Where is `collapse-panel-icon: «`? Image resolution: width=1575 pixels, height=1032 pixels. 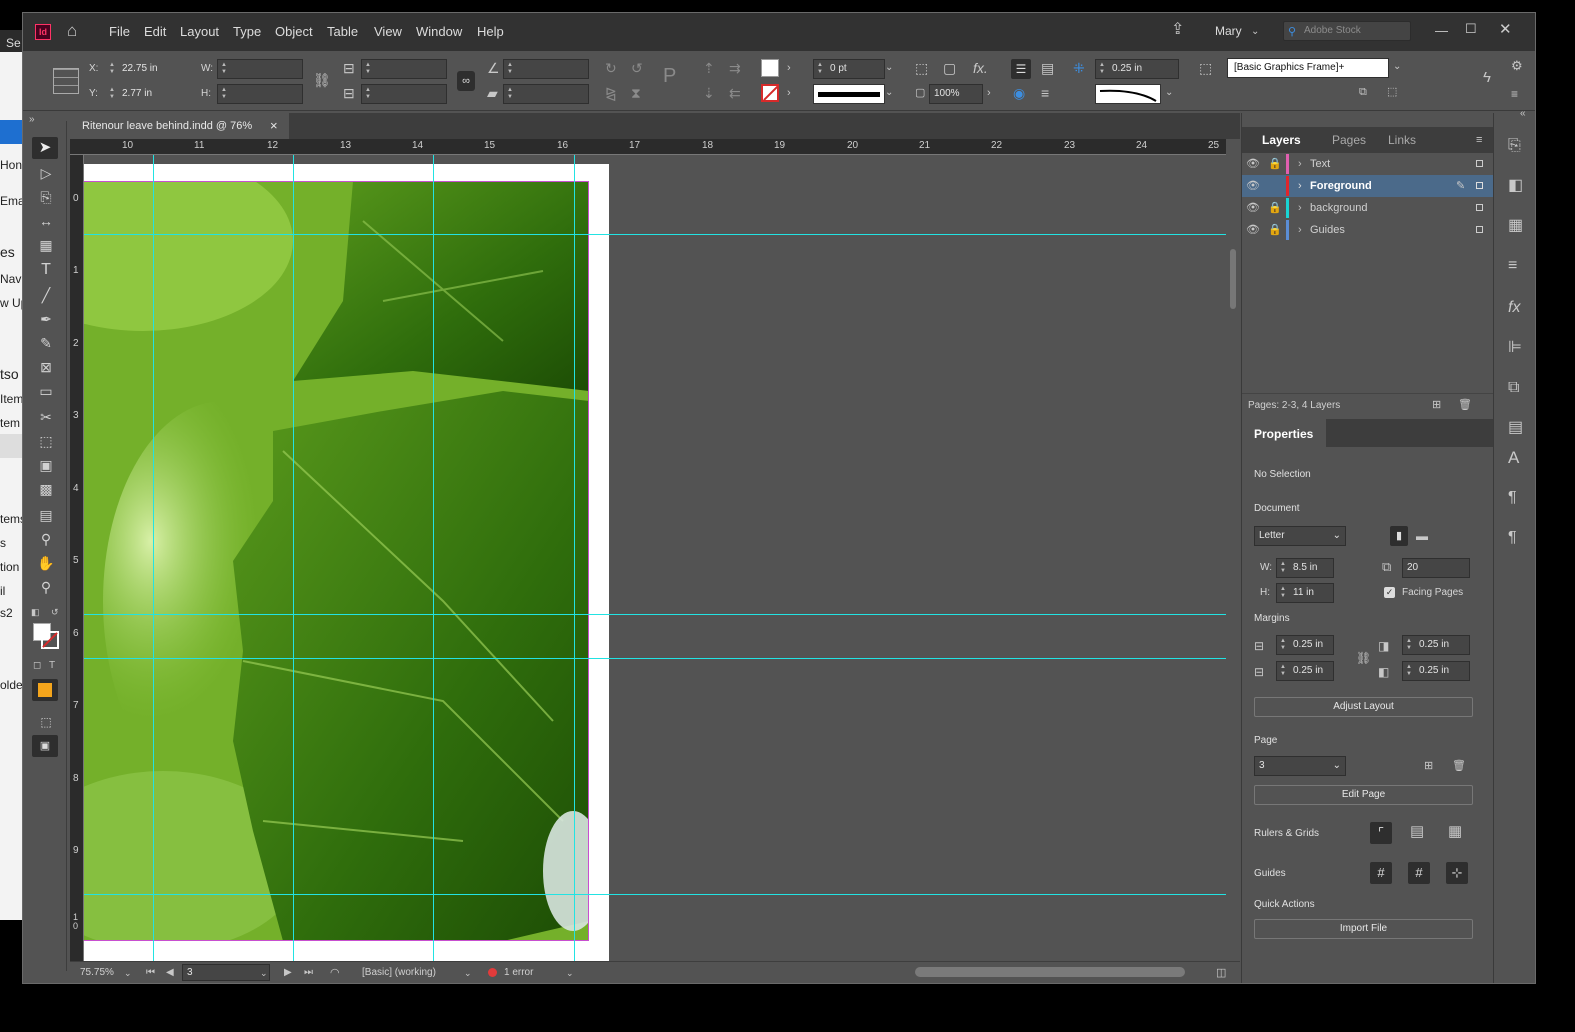
collapse-panel-icon: « is located at coordinates (1523, 114).